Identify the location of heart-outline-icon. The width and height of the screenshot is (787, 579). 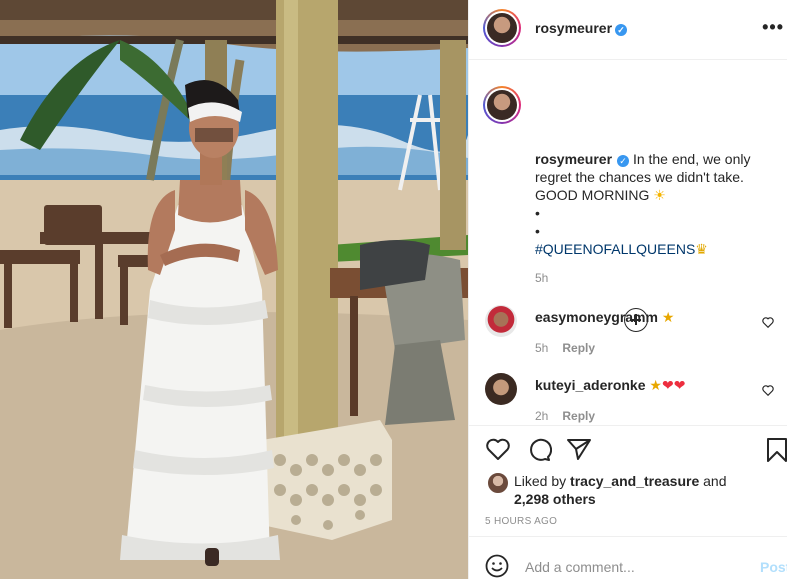
(498, 449).